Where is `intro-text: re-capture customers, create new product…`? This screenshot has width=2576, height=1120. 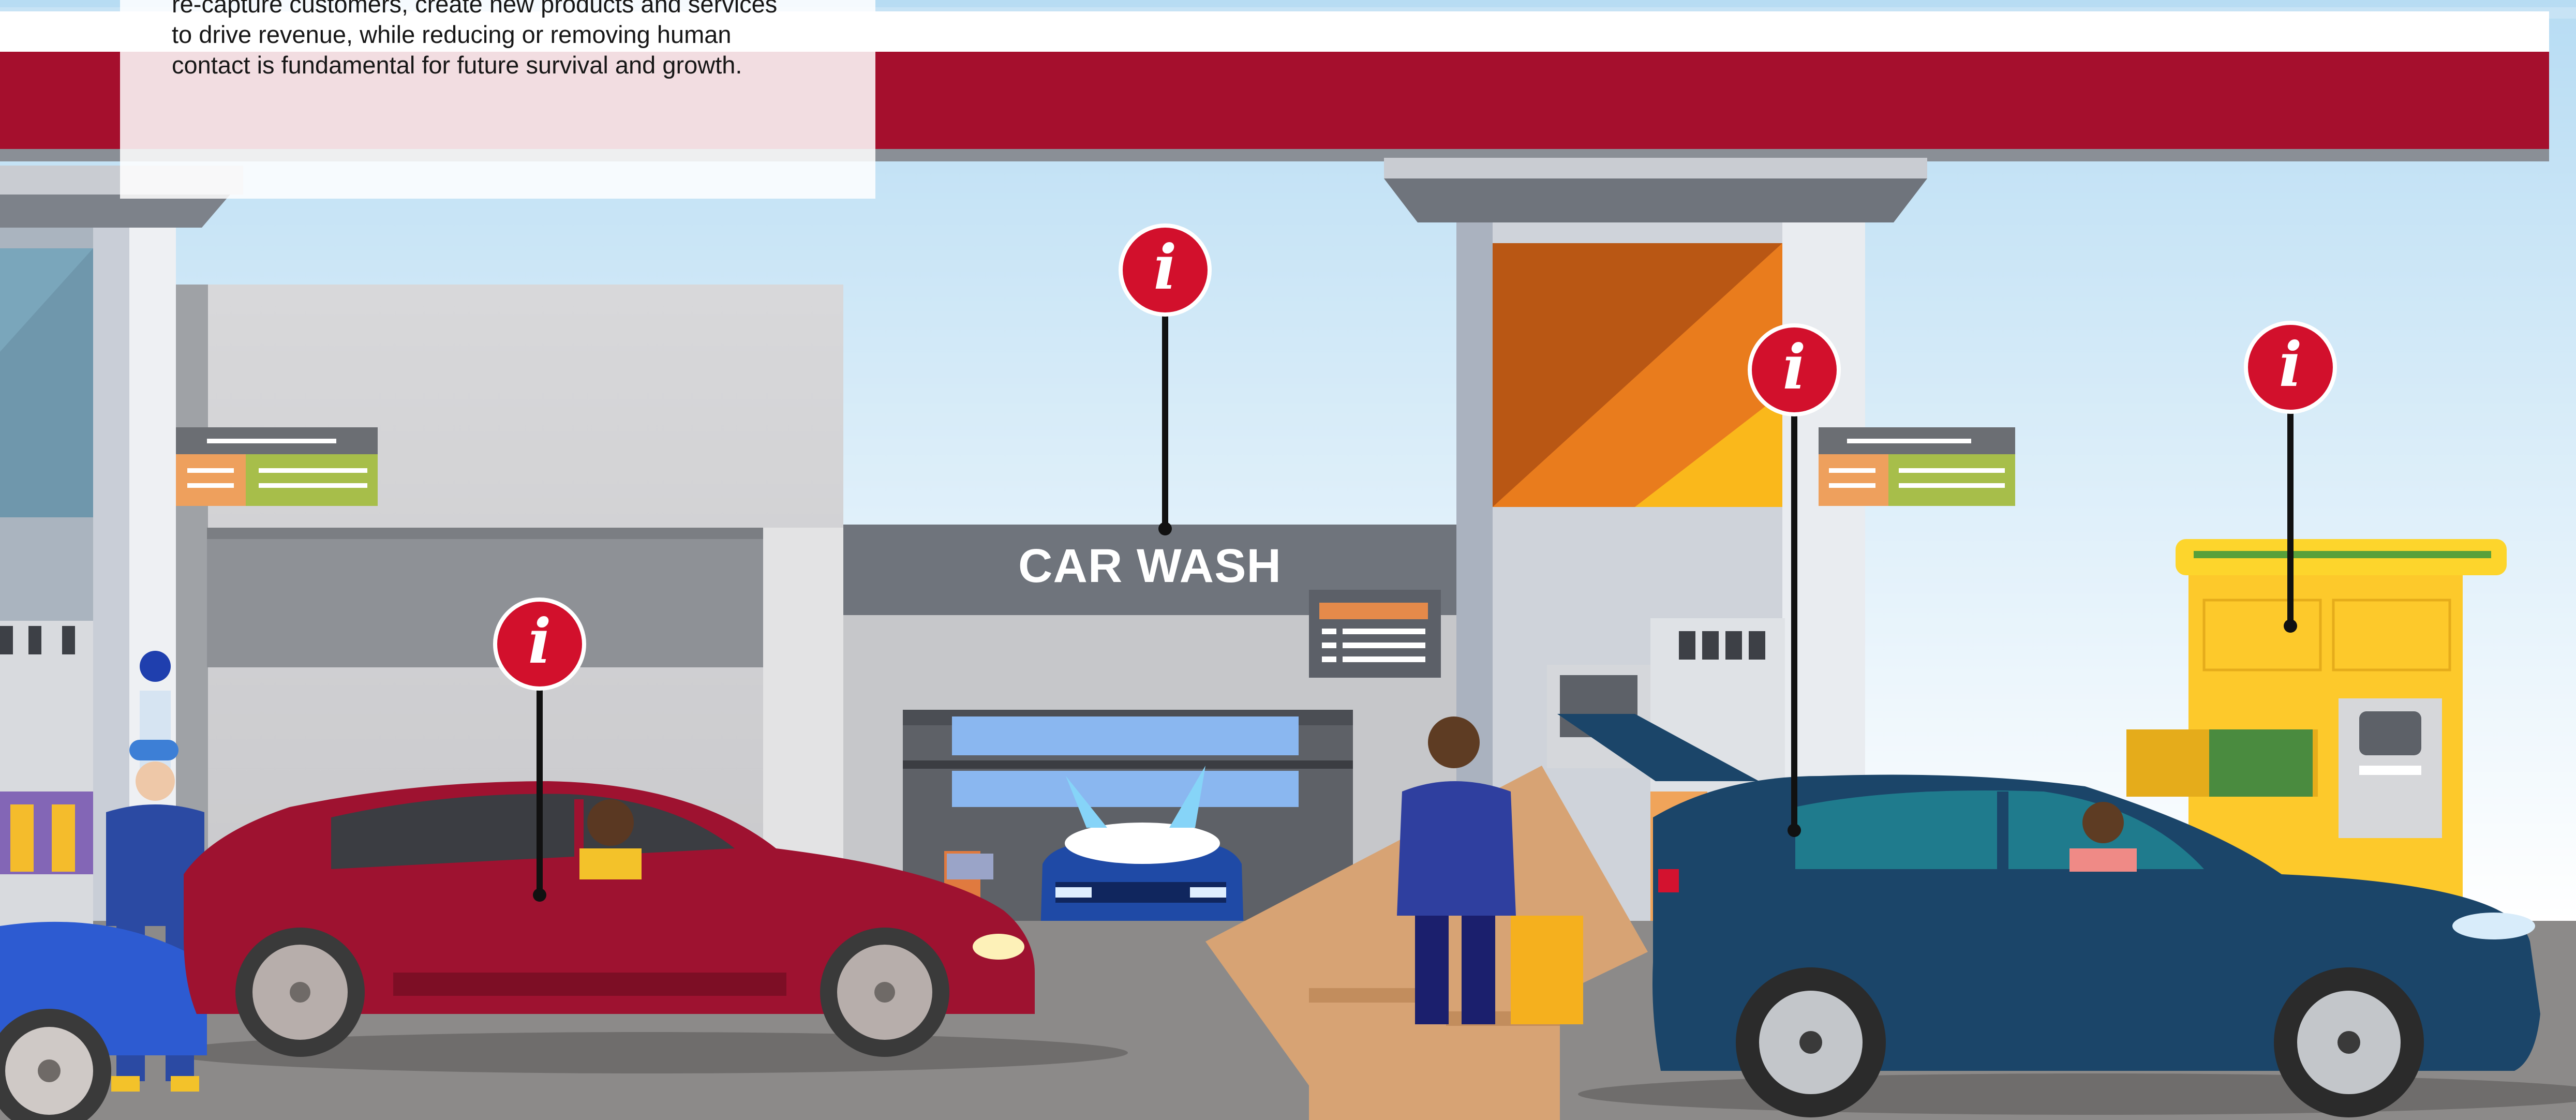
intro-text: re-capture customers, create new product… is located at coordinates (518, 40).